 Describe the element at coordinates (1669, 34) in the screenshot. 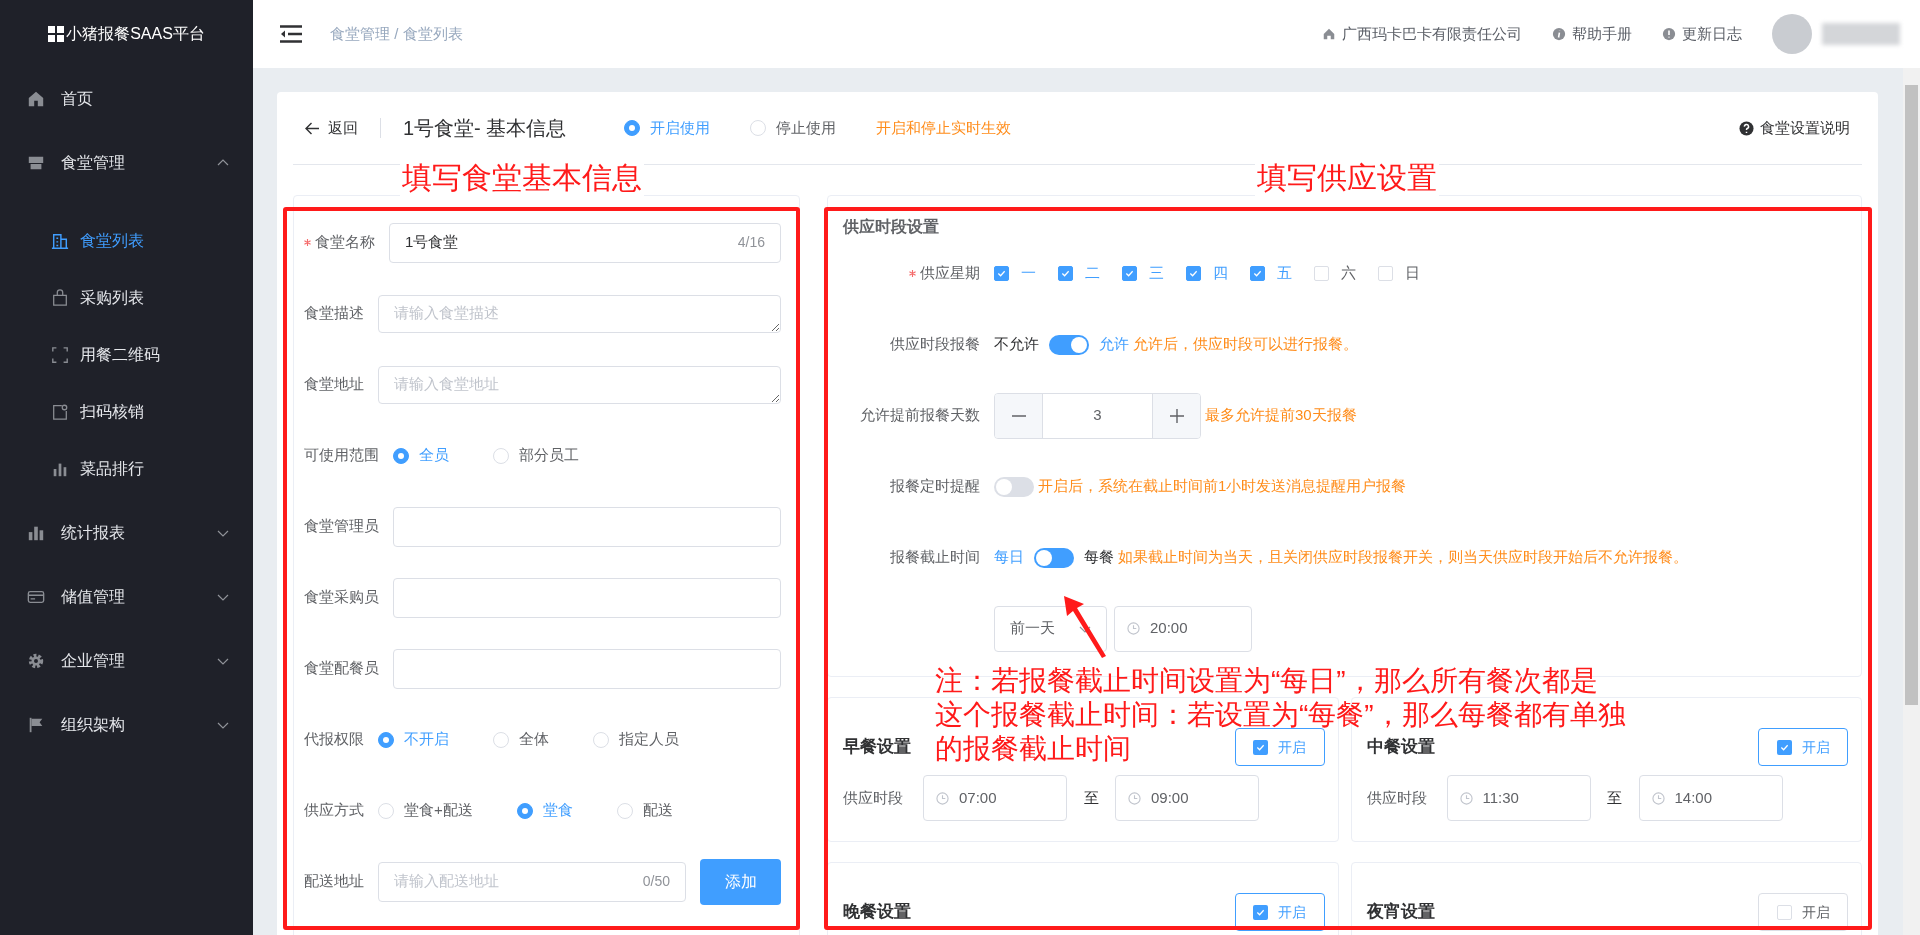

I see `alert-icon` at that location.